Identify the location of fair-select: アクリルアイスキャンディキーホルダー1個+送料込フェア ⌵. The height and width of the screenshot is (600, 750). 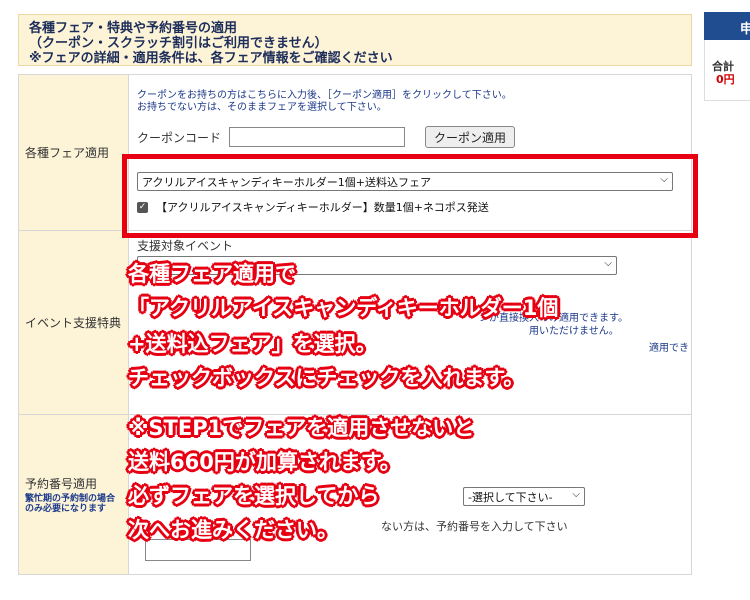
(405, 181).